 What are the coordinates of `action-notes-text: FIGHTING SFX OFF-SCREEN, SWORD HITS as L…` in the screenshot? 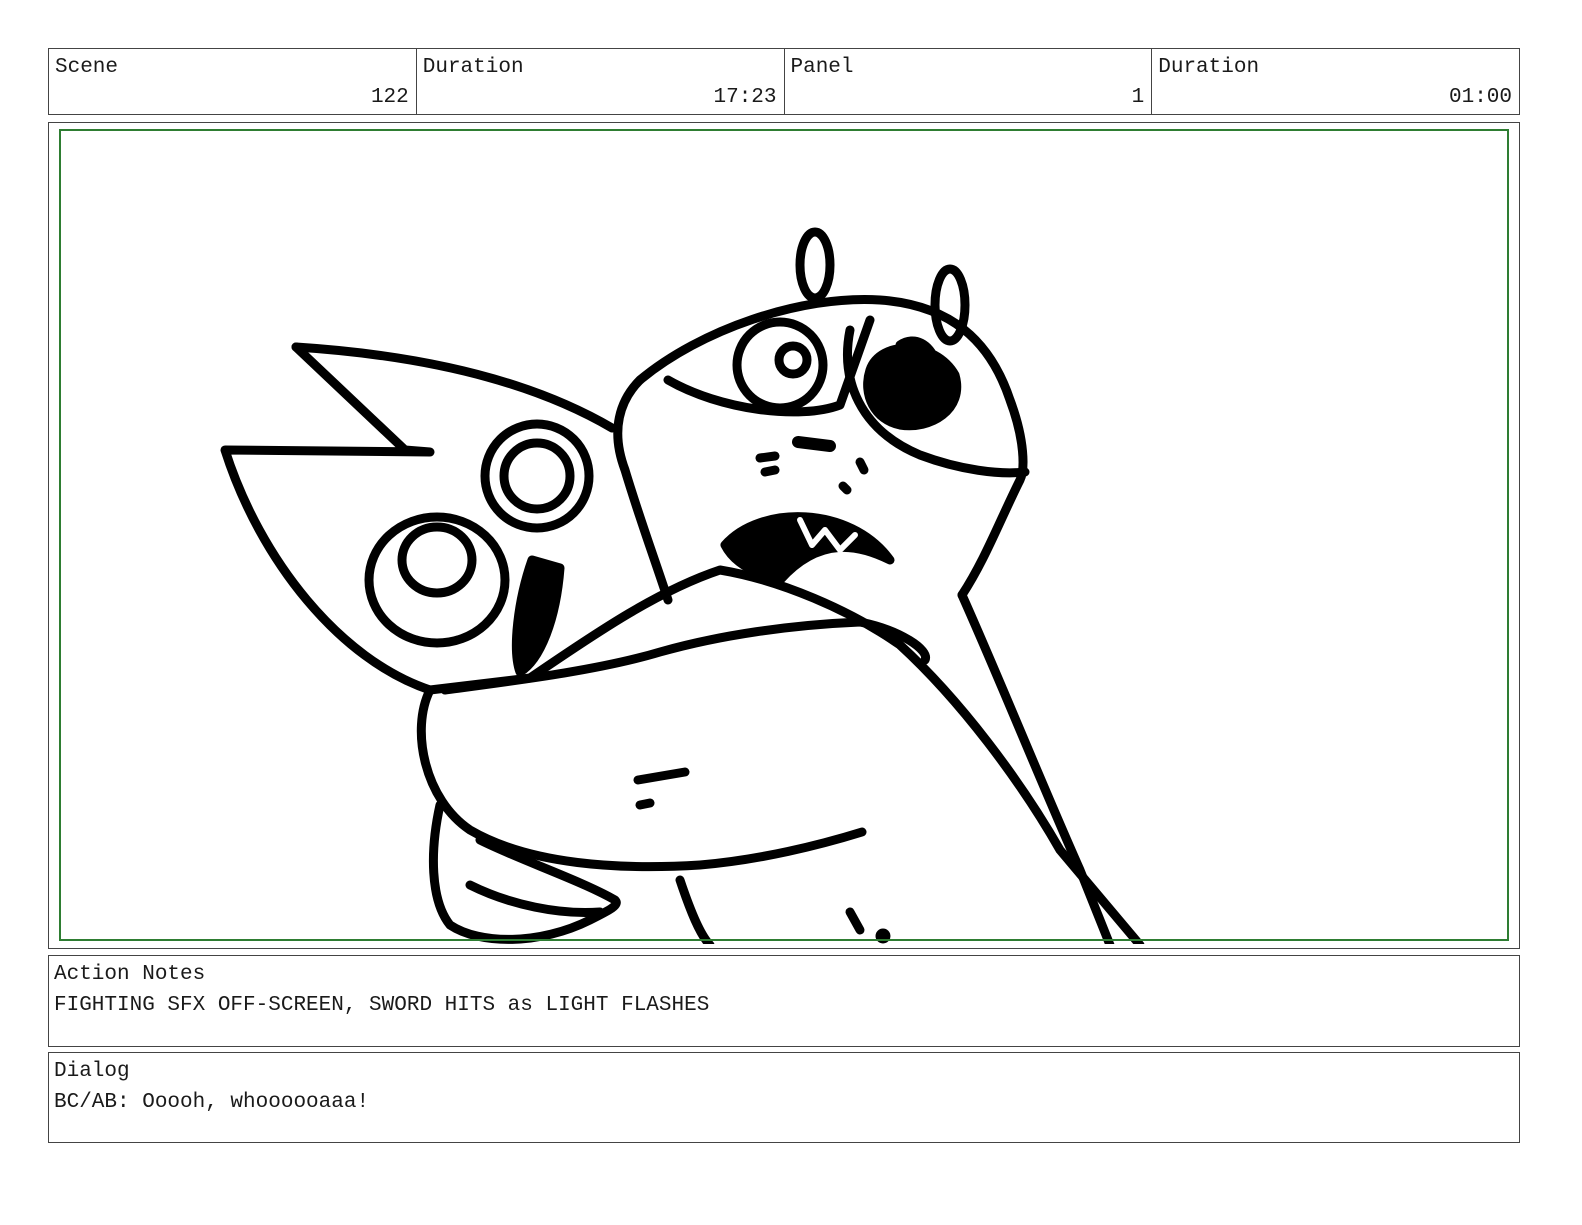 It's located at (382, 1005).